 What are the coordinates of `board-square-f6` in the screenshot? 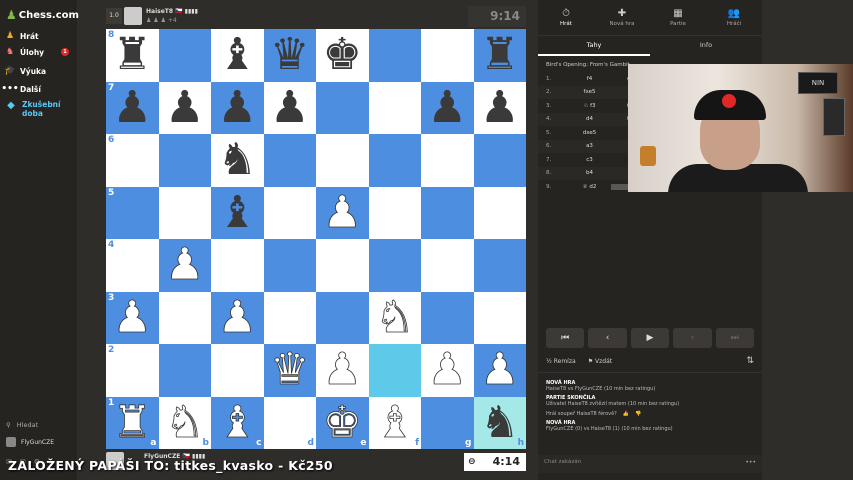 It's located at (394, 160).